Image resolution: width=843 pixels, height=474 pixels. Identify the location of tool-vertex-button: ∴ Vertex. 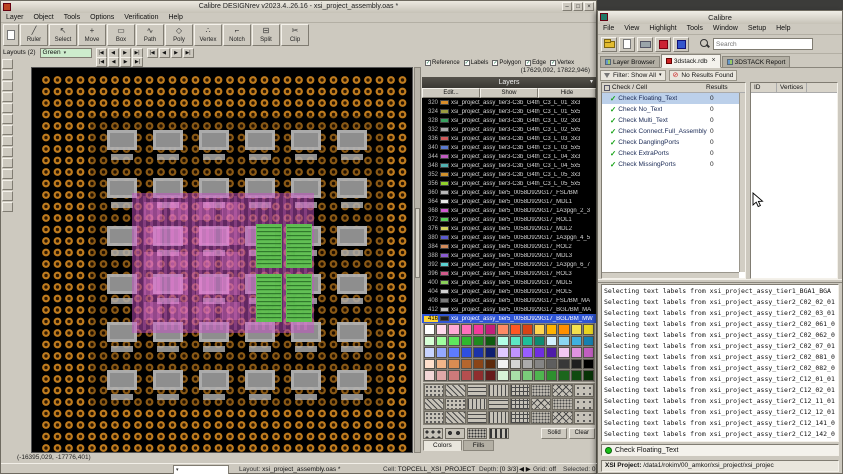
(208, 35).